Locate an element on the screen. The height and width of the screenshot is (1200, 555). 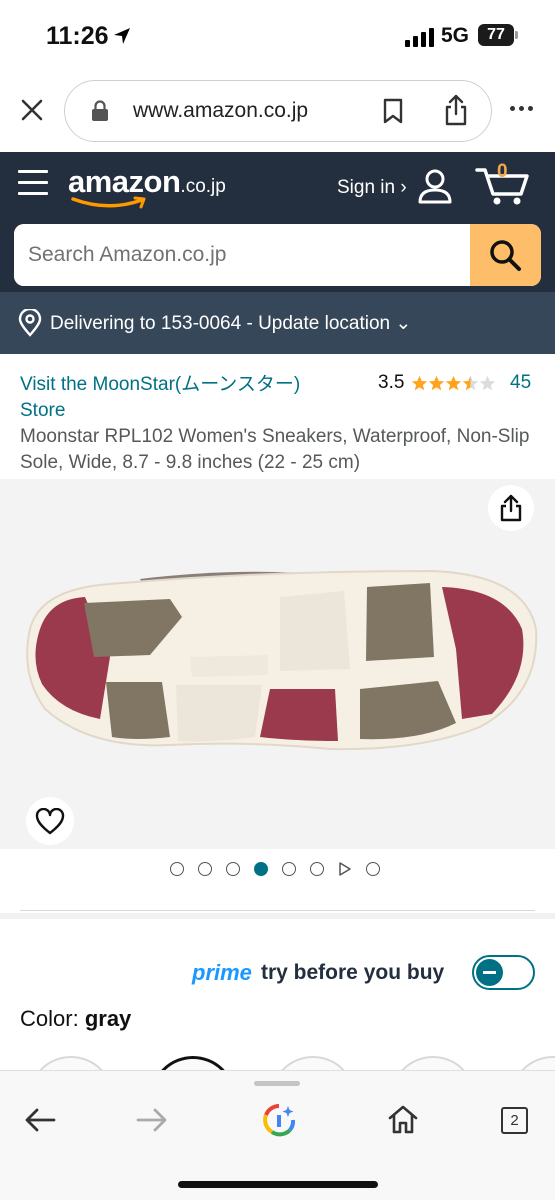
gallery-video-indicator-icon is located at coordinates (345, 869).